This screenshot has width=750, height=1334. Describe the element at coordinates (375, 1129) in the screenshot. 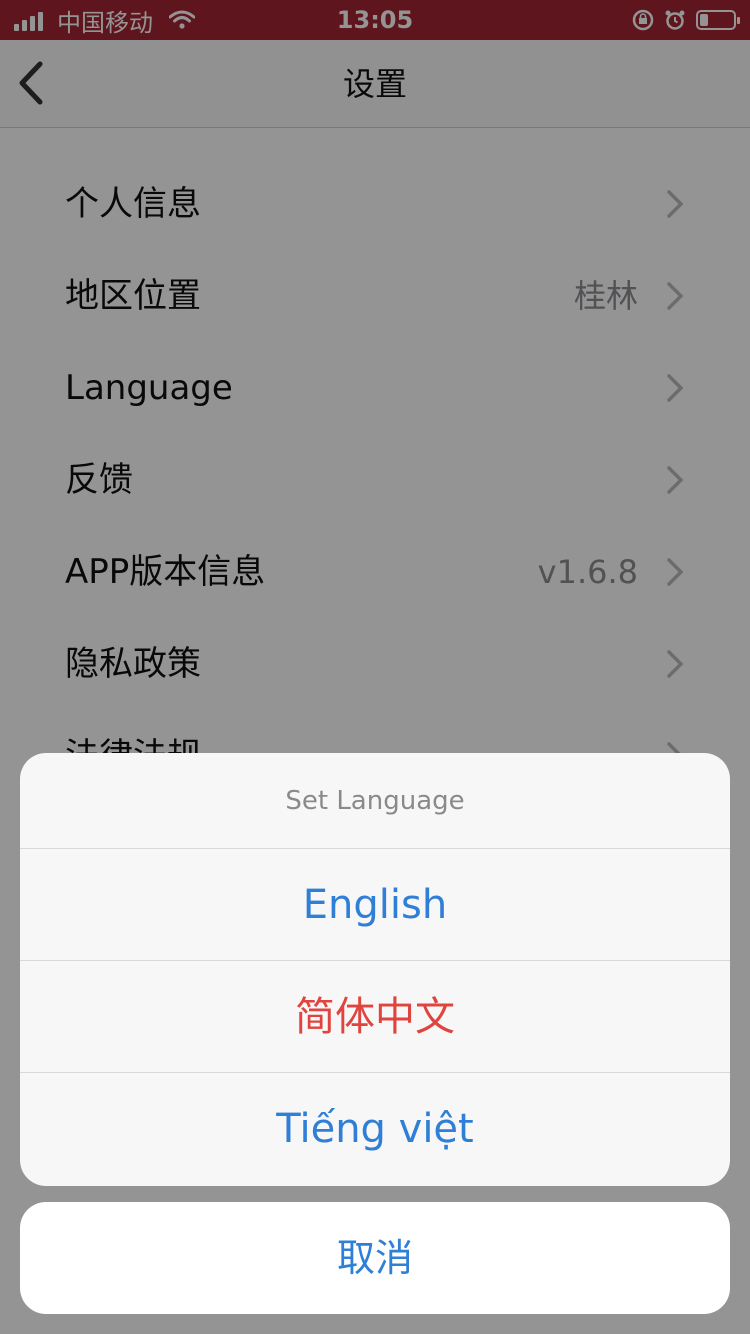

I see `language-option-vietnamese: Tiếng việt` at that location.